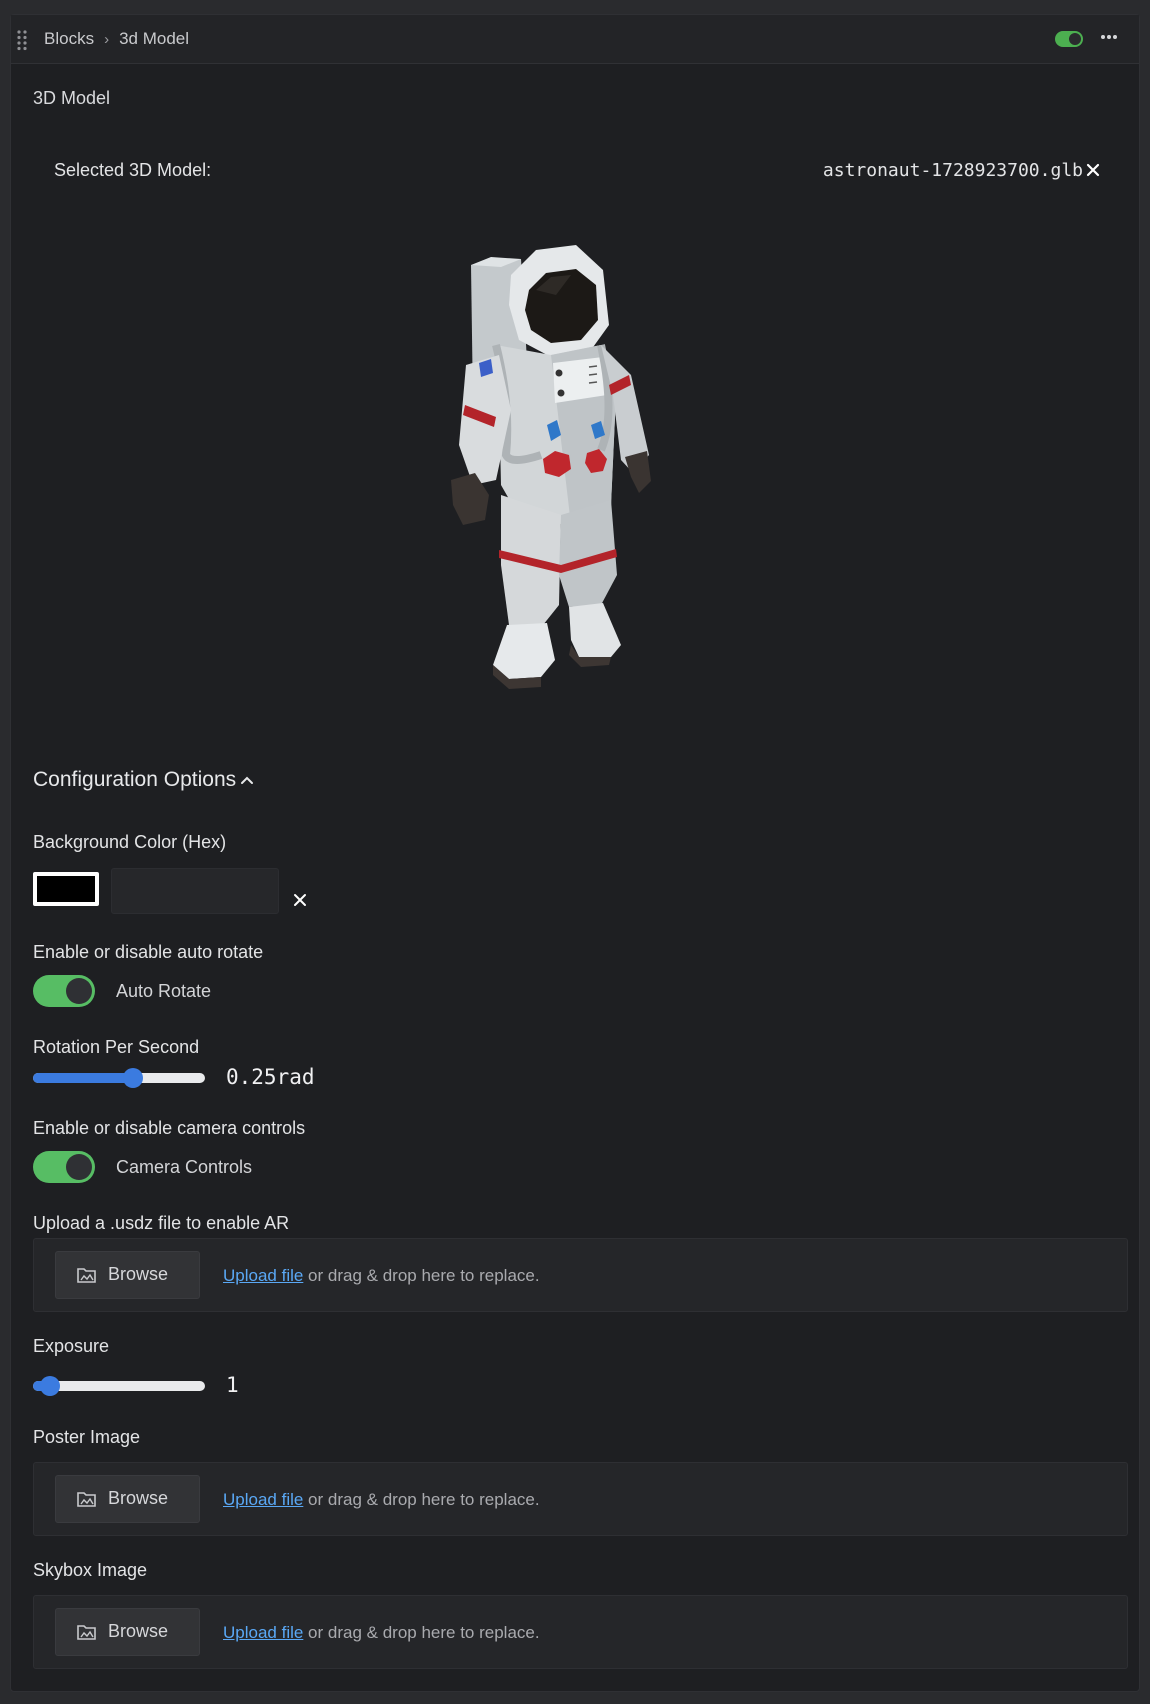 Image resolution: width=1150 pixels, height=1704 pixels. What do you see at coordinates (90, 1570) in the screenshot?
I see `skybox-image-label: Skybox Image` at bounding box center [90, 1570].